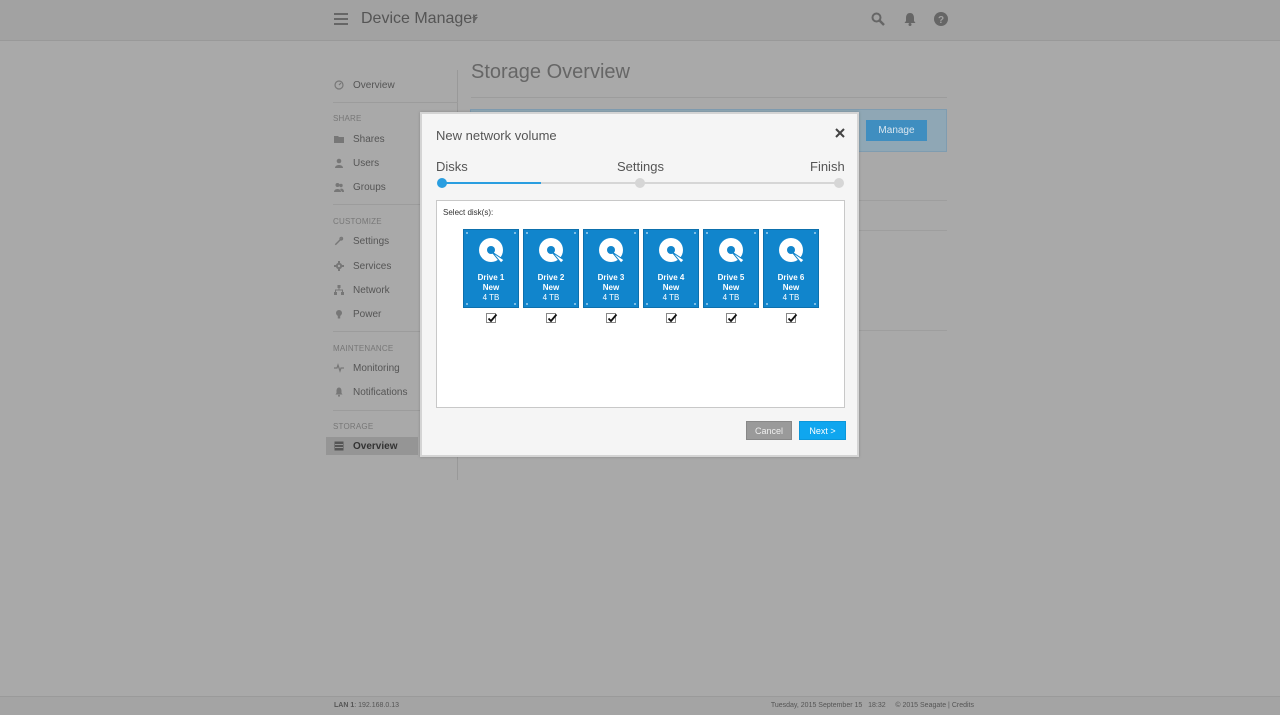 The width and height of the screenshot is (1280, 715). I want to click on sidebar-item-services: Services, so click(372, 266).